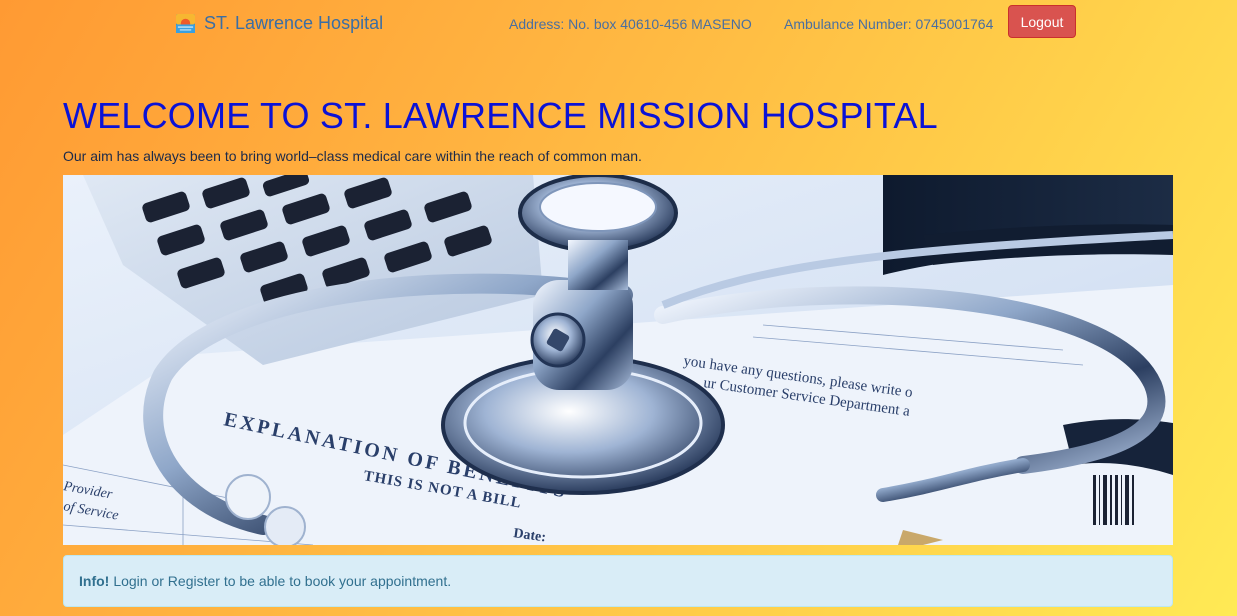  What do you see at coordinates (889, 24) in the screenshot?
I see `ambulance-number: Ambulance Number: 0745001764` at bounding box center [889, 24].